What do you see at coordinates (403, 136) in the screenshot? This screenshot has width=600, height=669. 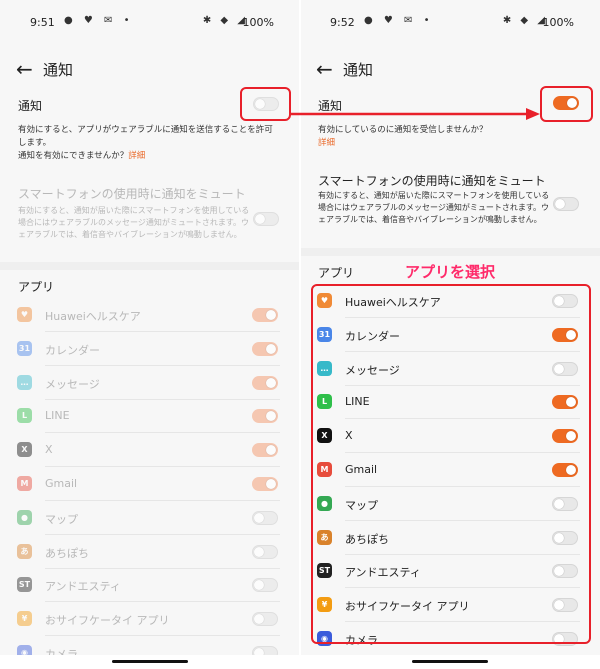 I see `notify-desc: 有効にしているのに通知を受信しませんか？ 詳細` at bounding box center [403, 136].